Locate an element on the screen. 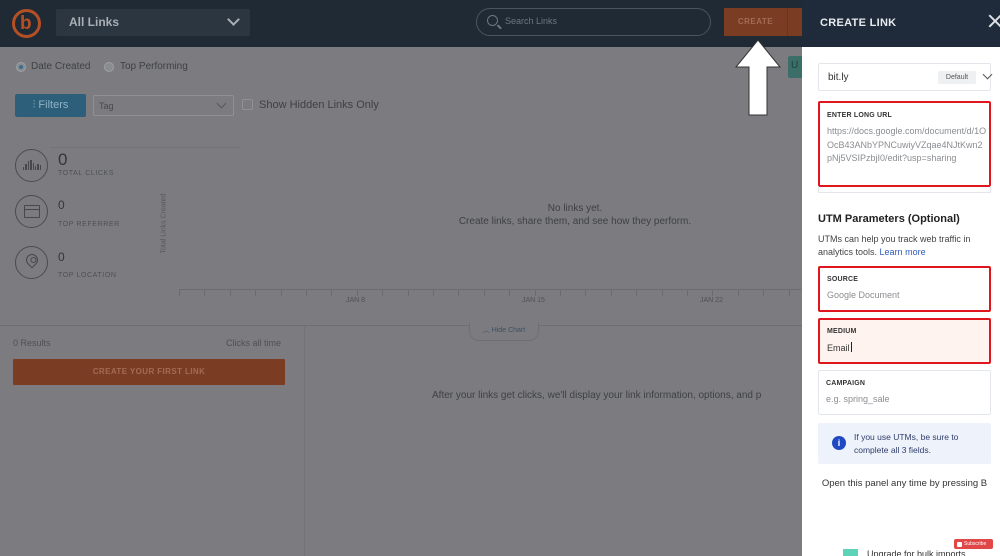 The image size is (1000, 556). tag-select-value: Tag is located at coordinates (106, 106).